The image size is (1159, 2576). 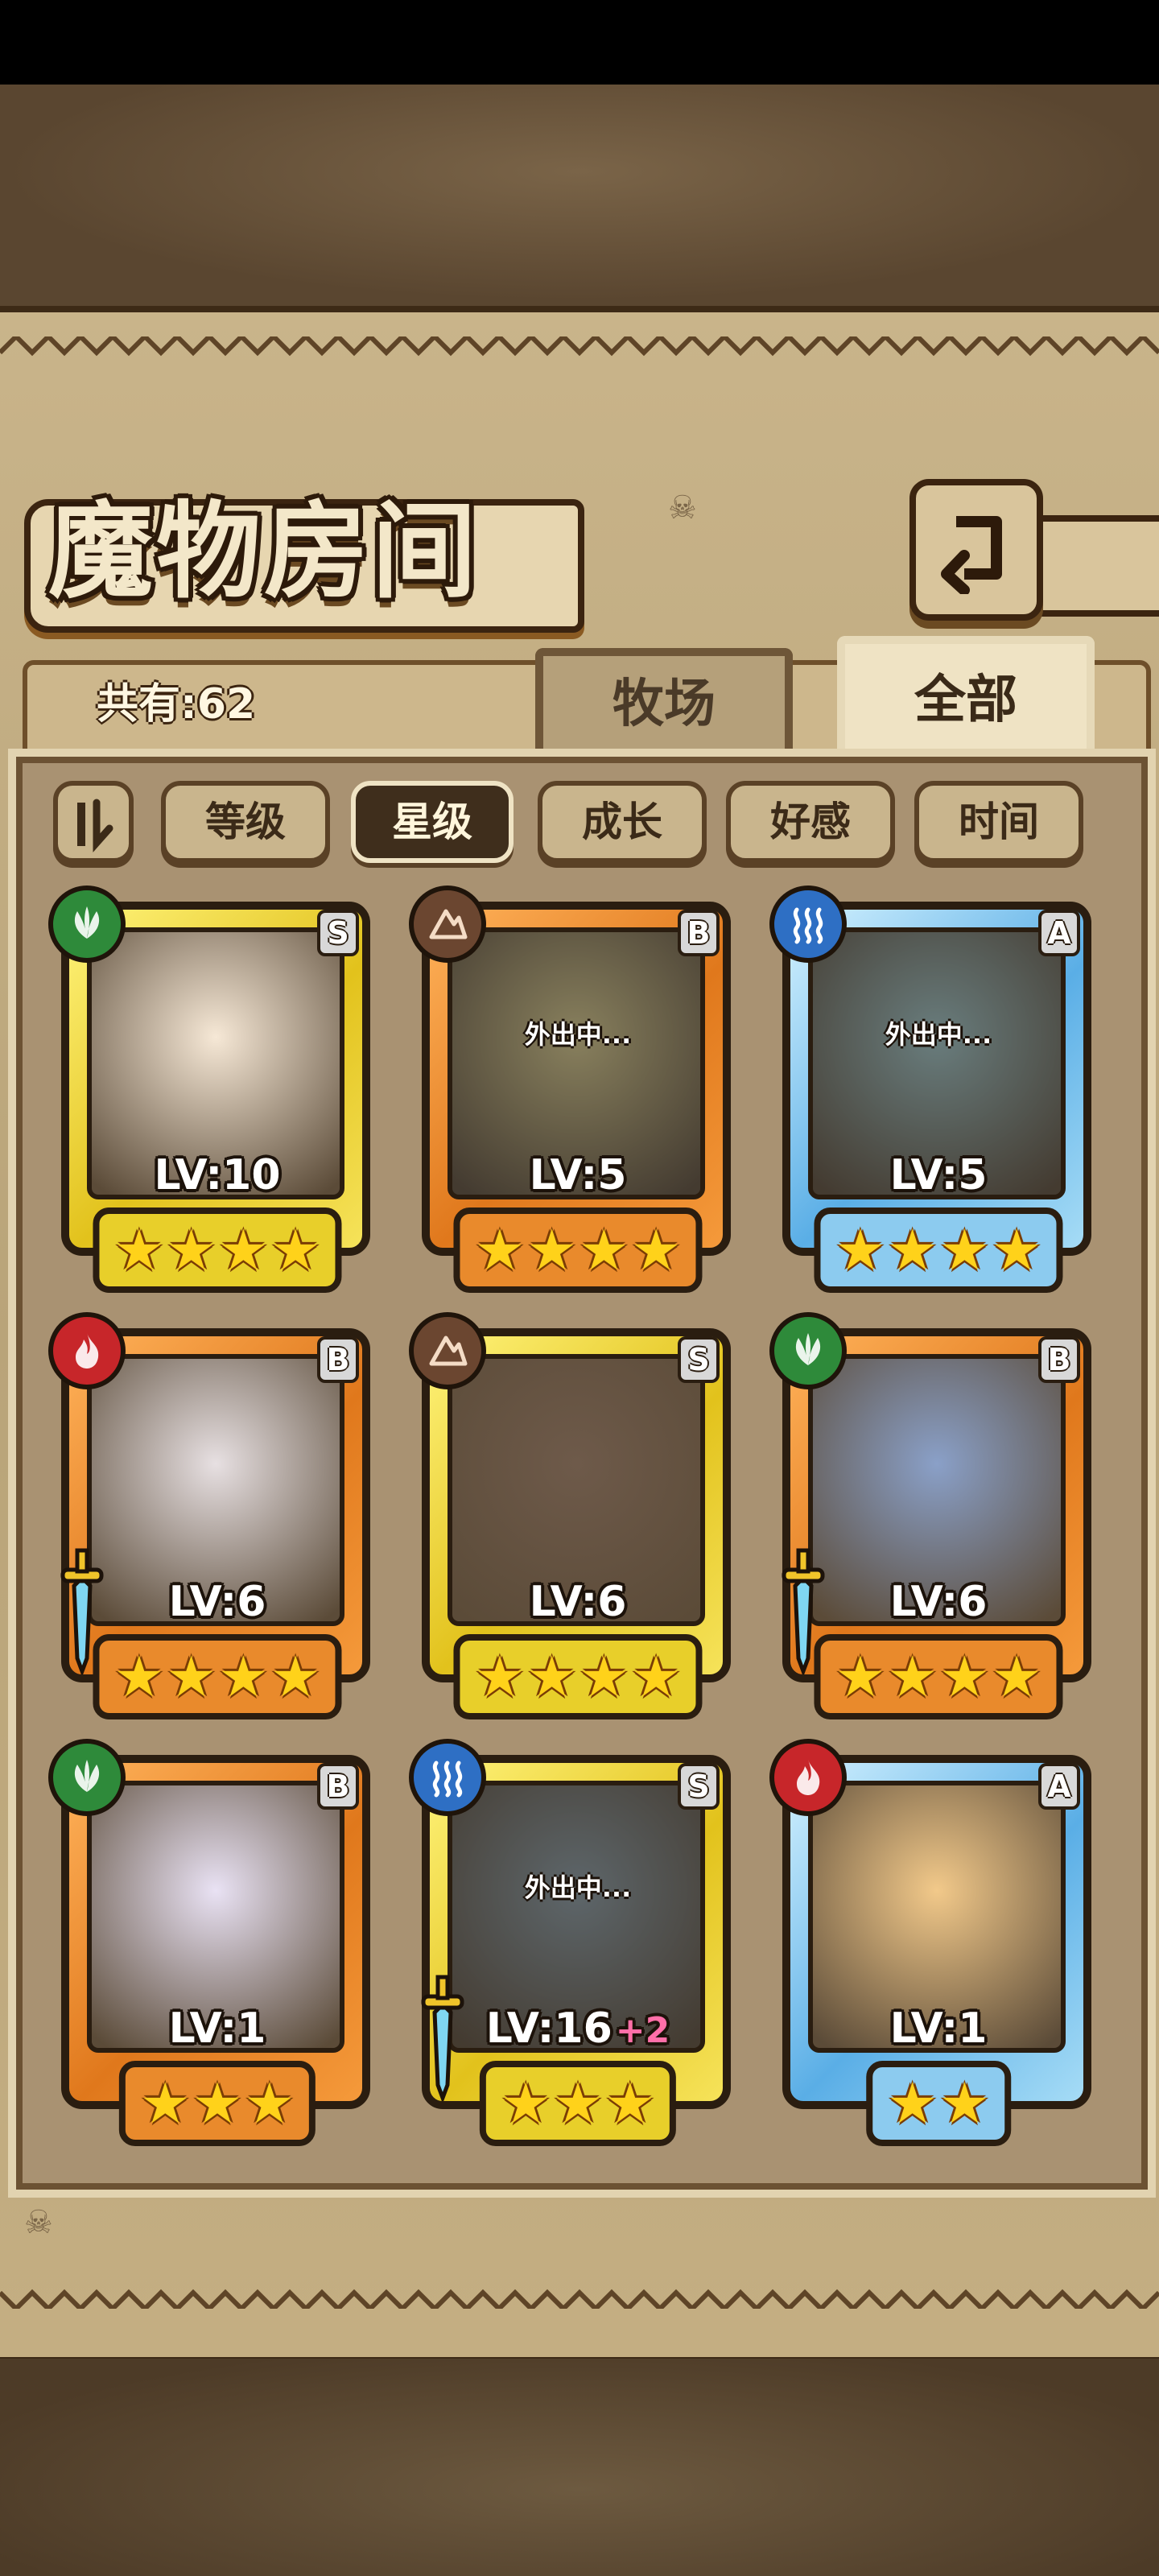 What do you see at coordinates (998, 822) in the screenshot?
I see `sort-time-button: 时间` at bounding box center [998, 822].